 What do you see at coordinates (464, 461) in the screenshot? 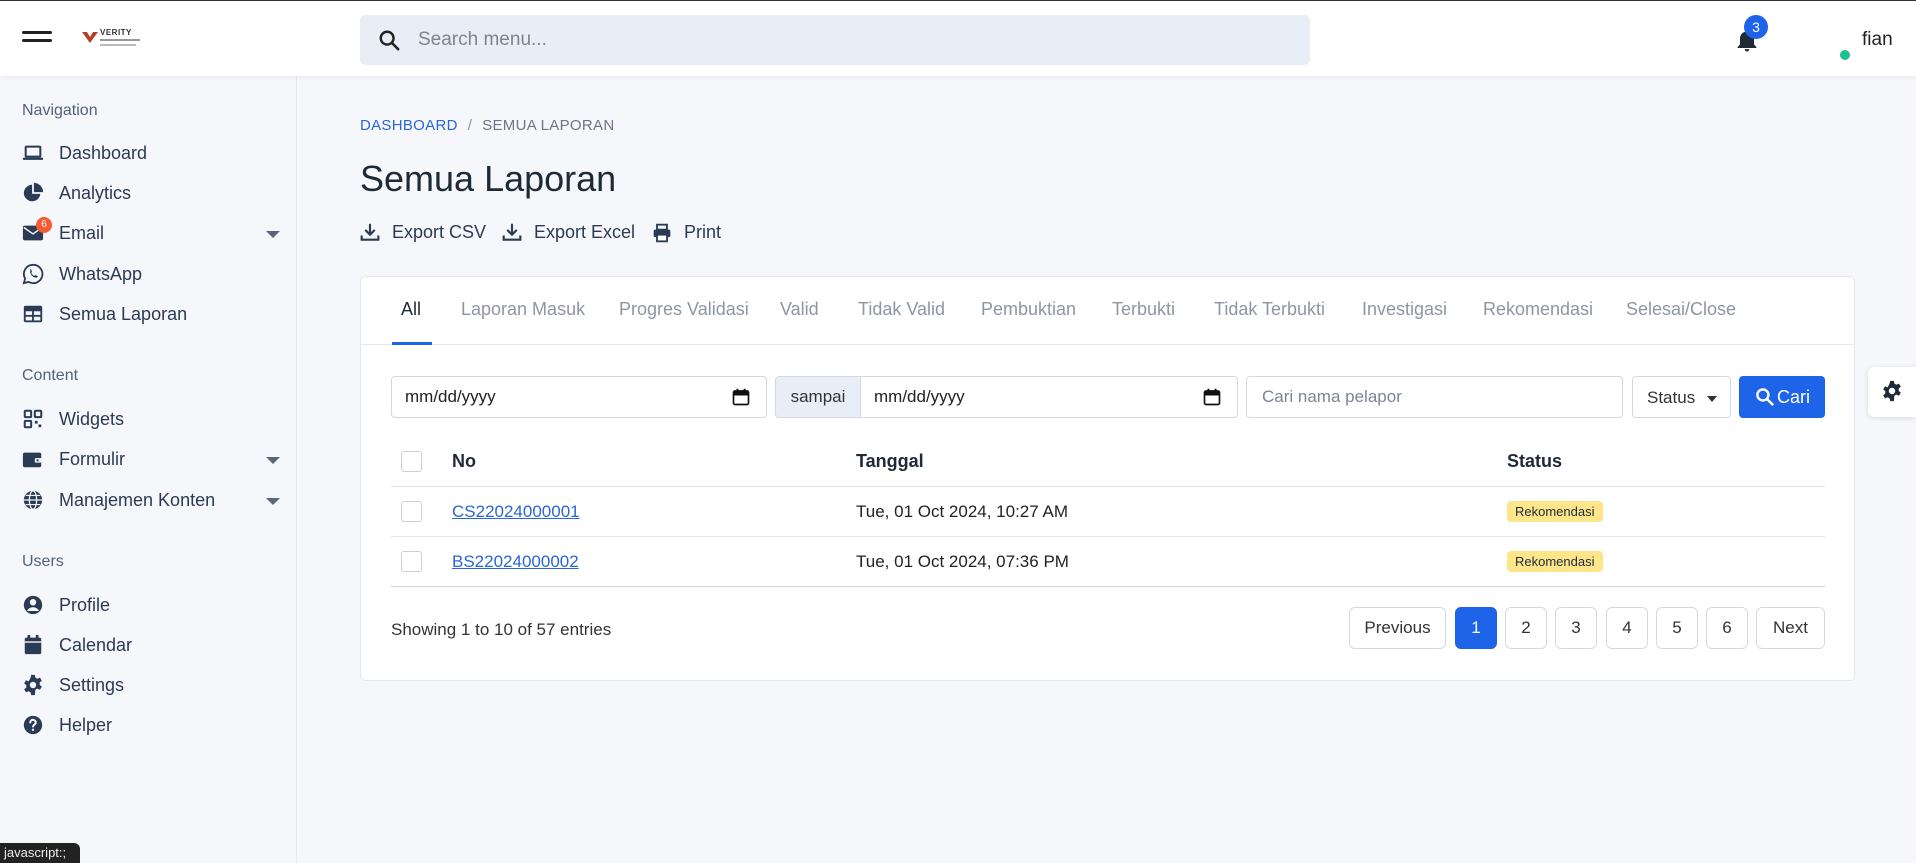
I see `column-header-no: No` at bounding box center [464, 461].